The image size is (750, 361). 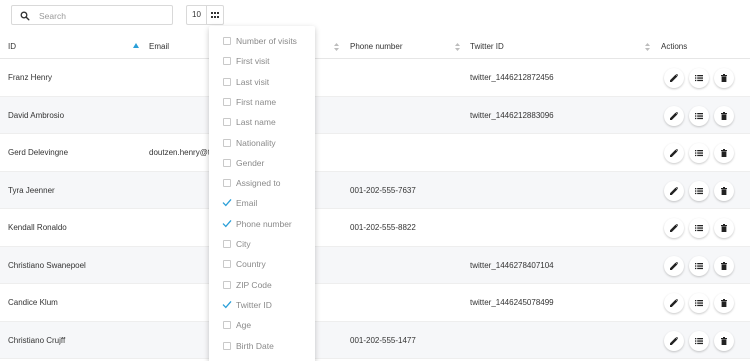 I want to click on column-option: Phone number, so click(x=262, y=224).